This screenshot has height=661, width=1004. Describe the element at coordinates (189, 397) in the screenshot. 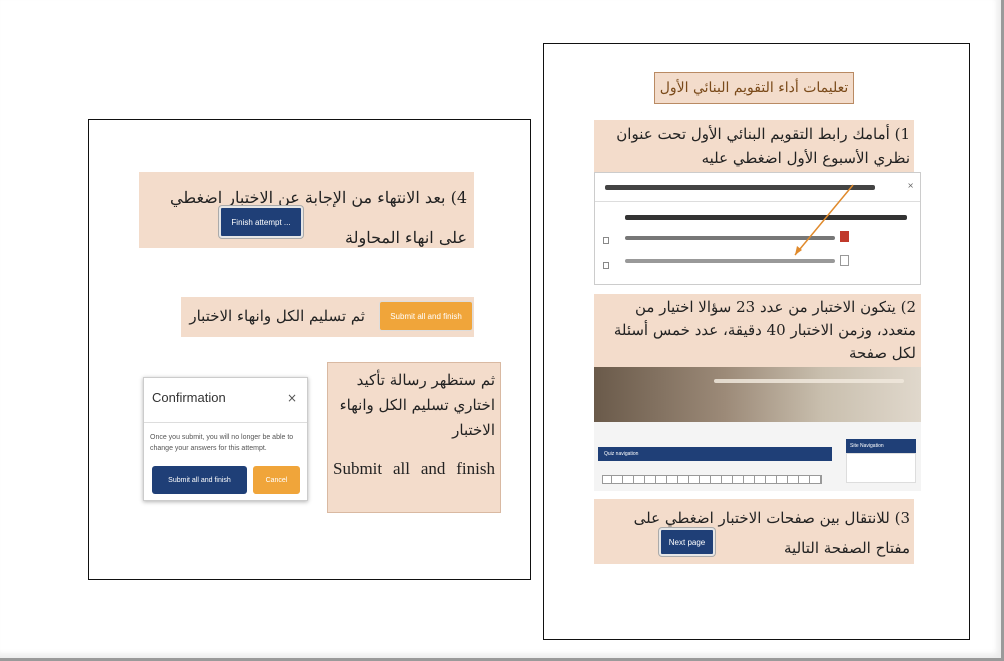

I see `dialog-title: Confirmation` at that location.